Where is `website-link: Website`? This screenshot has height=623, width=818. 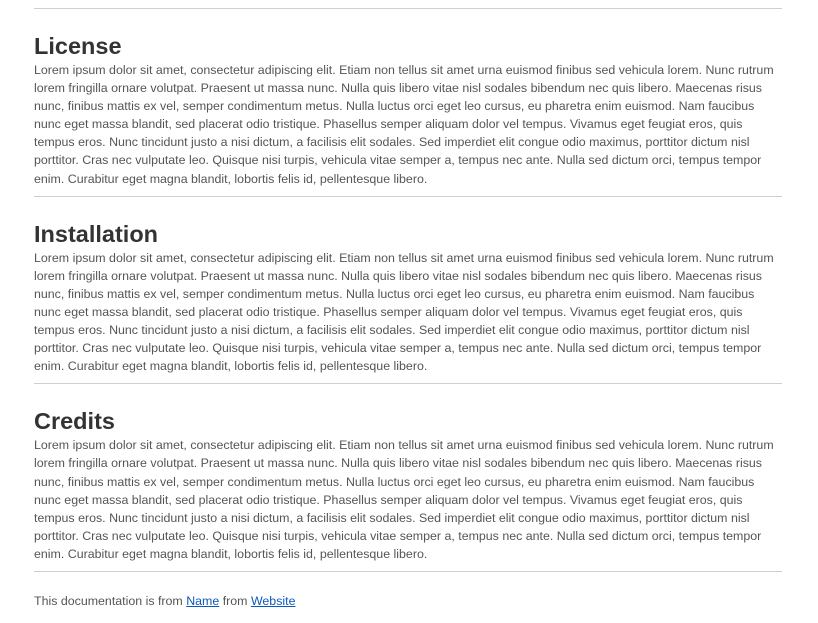 website-link: Website is located at coordinates (273, 601).